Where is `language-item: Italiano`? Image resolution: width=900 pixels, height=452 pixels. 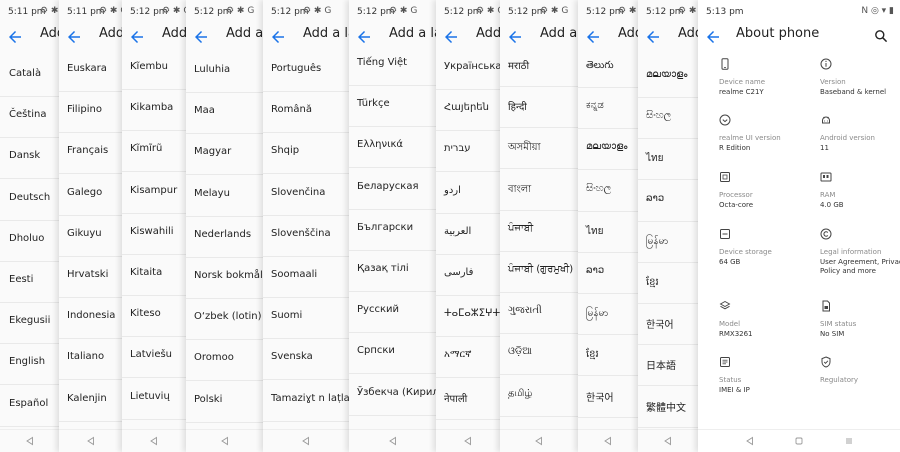
language-item: Italiano is located at coordinates (90, 359).